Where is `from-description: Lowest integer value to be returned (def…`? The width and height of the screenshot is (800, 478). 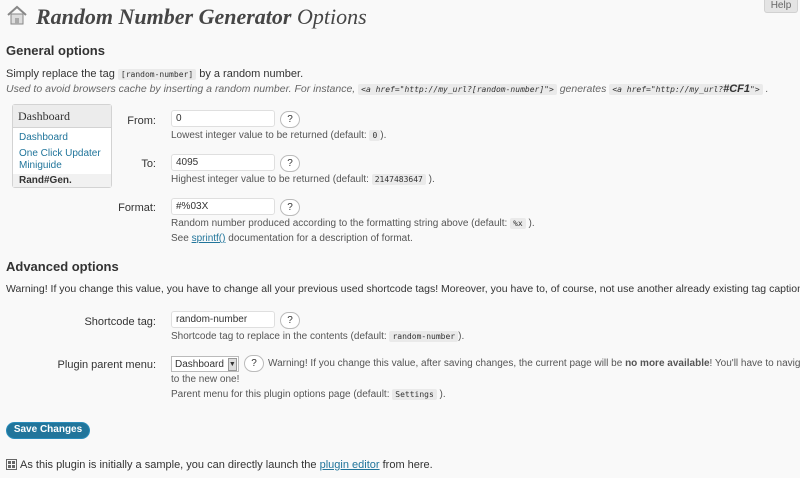
from-description: Lowest integer value to be returned (def… is located at coordinates (279, 135).